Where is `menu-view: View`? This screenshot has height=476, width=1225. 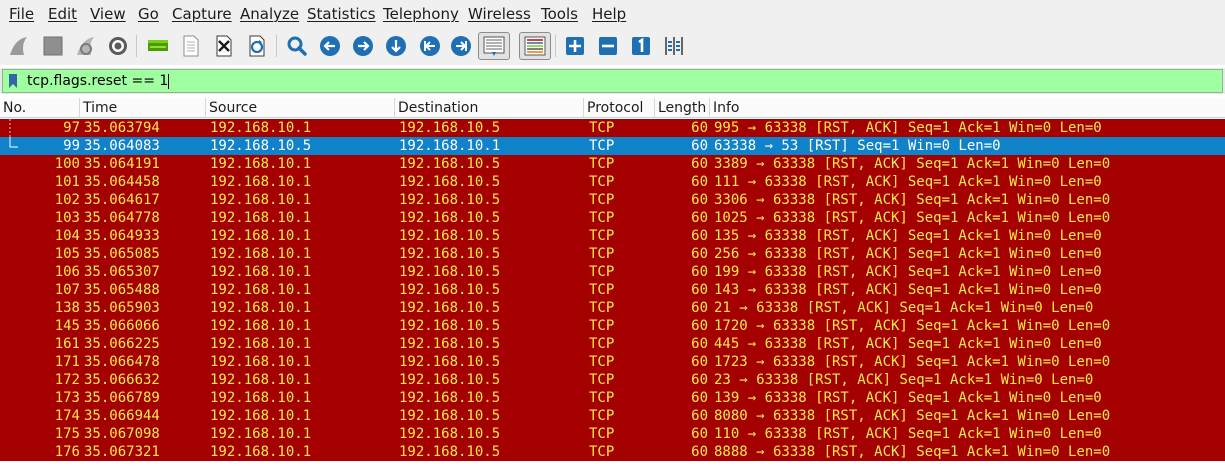 menu-view: View is located at coordinates (108, 14).